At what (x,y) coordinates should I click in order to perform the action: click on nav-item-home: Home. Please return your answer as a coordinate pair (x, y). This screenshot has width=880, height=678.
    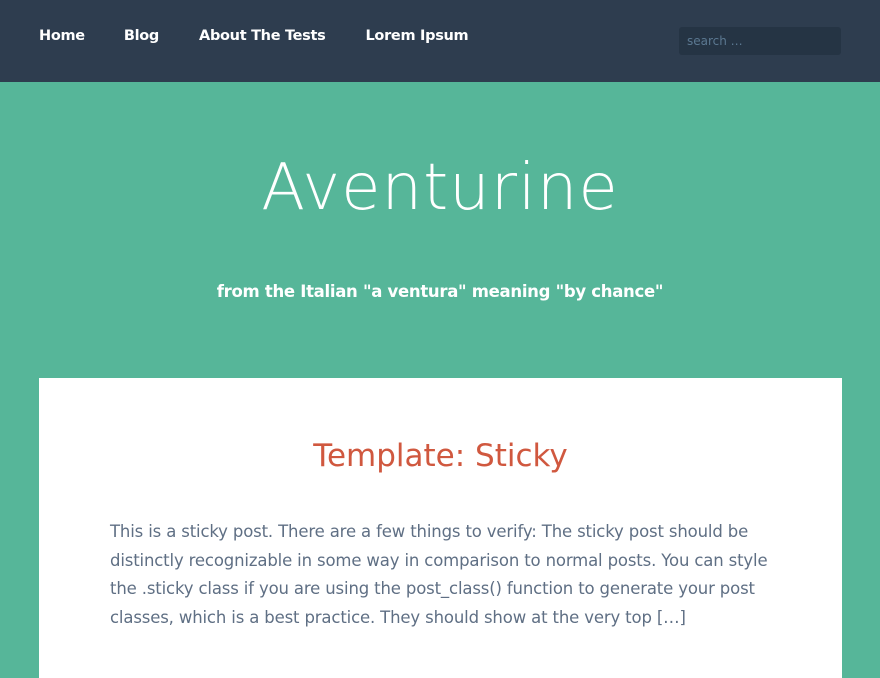
    Looking at the image, I should click on (62, 36).